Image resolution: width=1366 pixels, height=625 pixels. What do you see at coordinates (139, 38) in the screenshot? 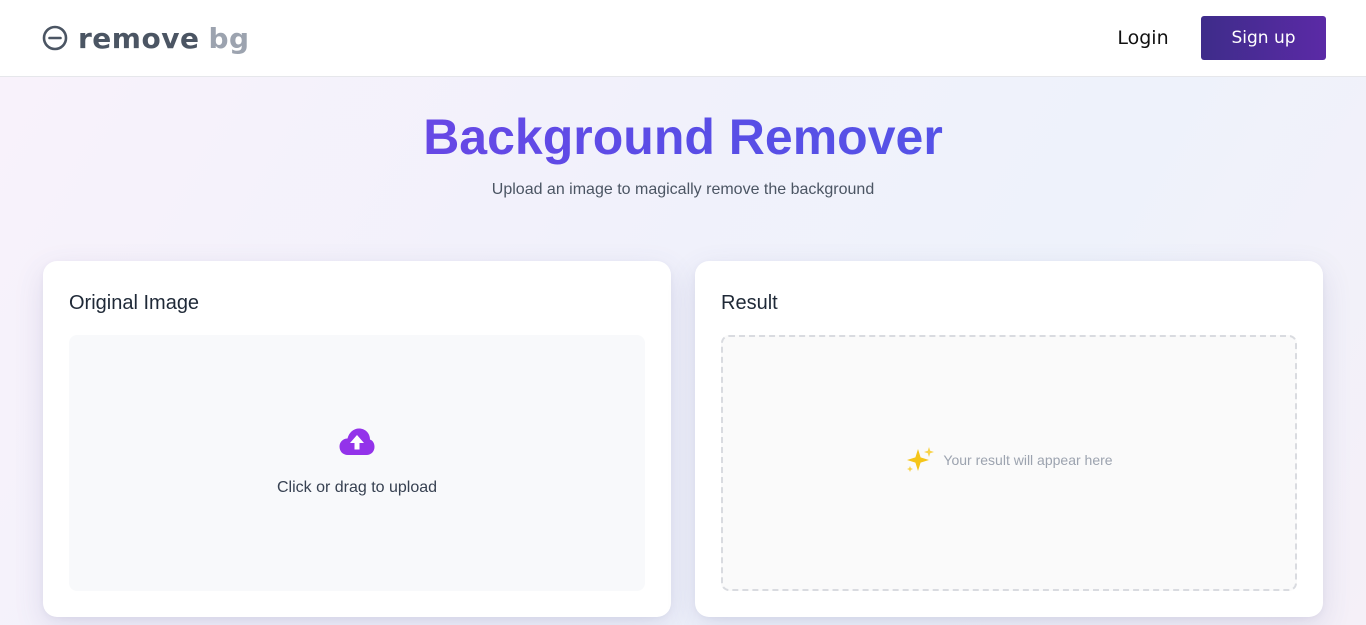
I see `logo-text-remove: remove` at bounding box center [139, 38].